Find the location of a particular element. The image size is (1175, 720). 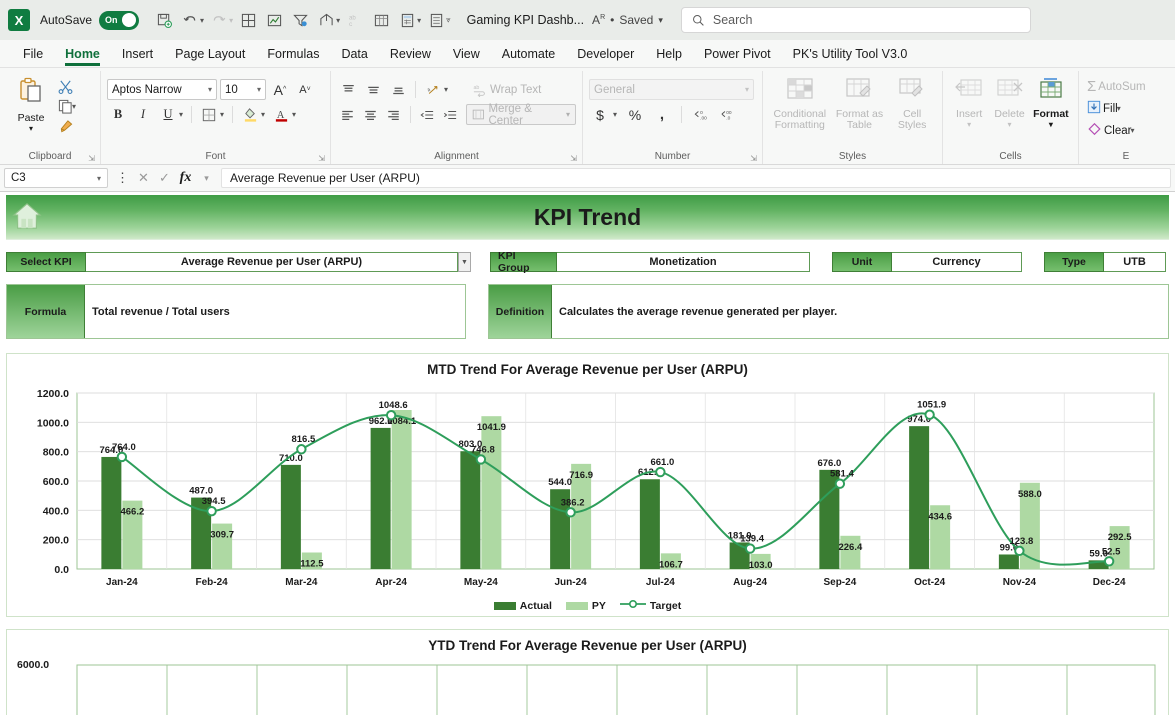

underline-dropdown-icon: ▾ is located at coordinates (181, 114).